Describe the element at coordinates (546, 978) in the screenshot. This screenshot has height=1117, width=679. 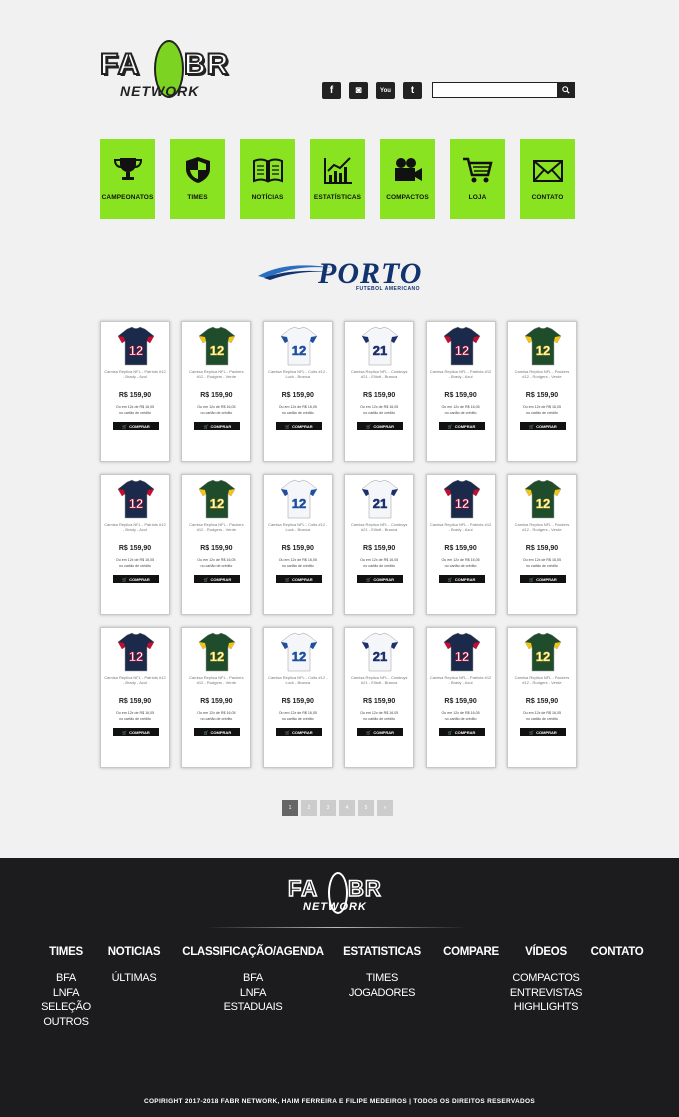
I see `footer-link: COMPACTOS` at that location.